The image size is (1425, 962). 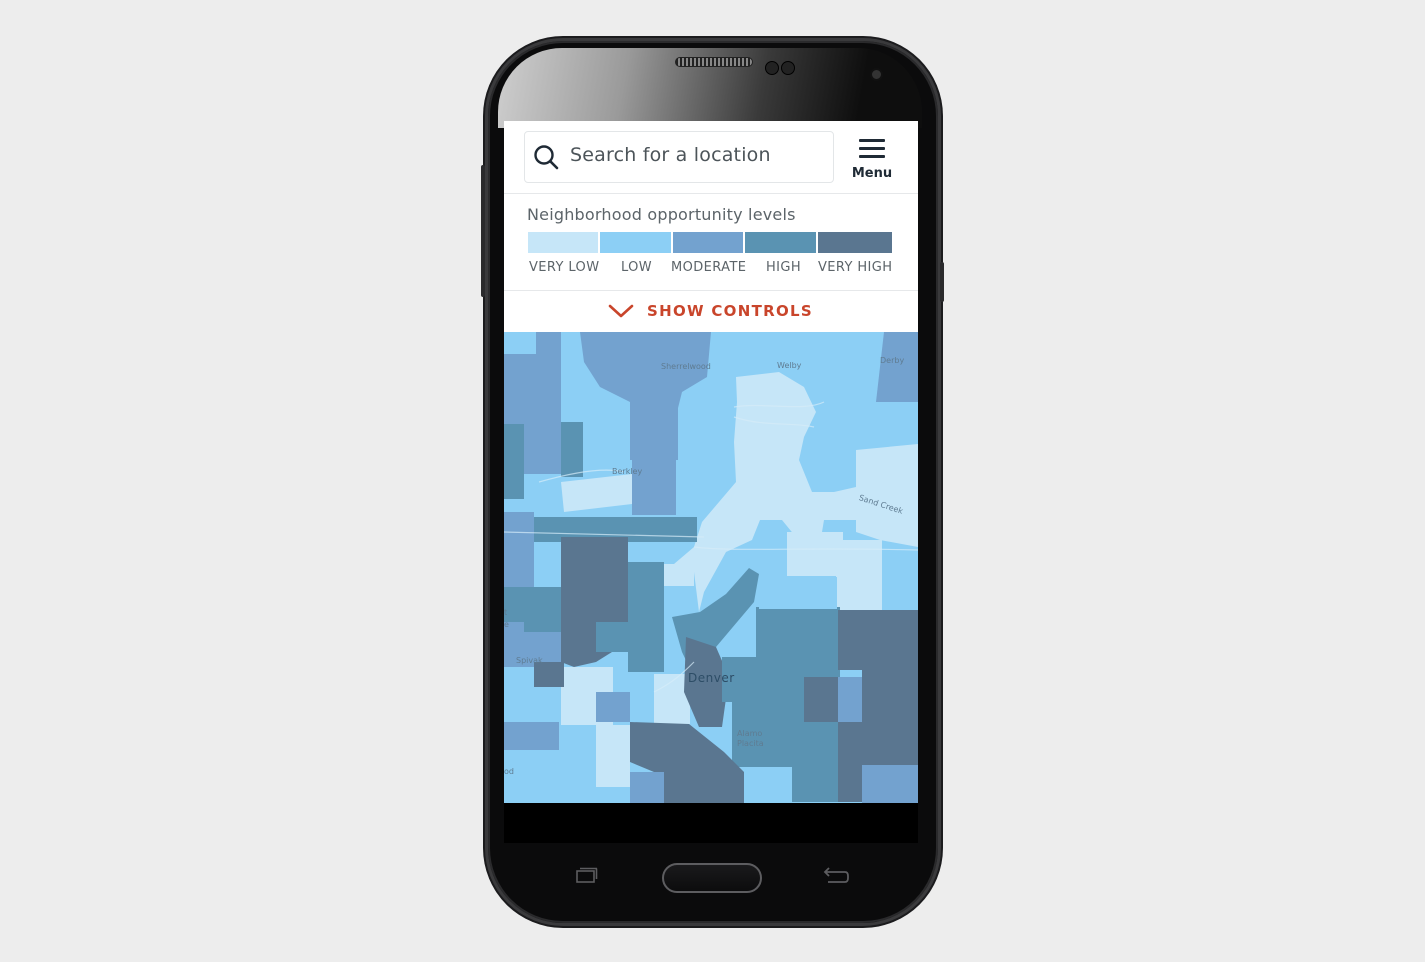 I want to click on legend-label-very-high: VERY HIGH, so click(x=855, y=267).